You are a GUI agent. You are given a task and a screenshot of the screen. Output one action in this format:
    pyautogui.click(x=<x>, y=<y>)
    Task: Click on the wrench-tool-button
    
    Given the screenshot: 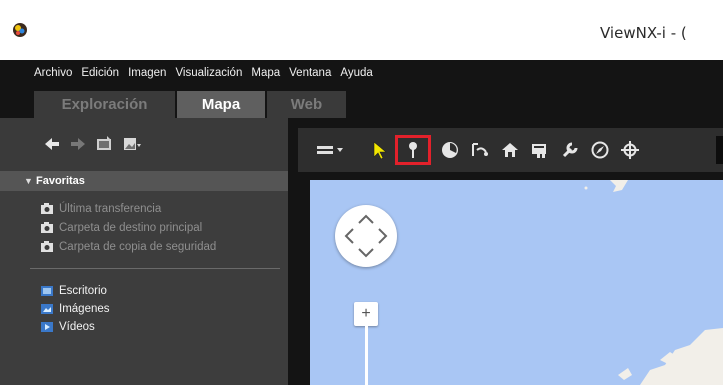 What is the action you would take?
    pyautogui.click(x=570, y=150)
    